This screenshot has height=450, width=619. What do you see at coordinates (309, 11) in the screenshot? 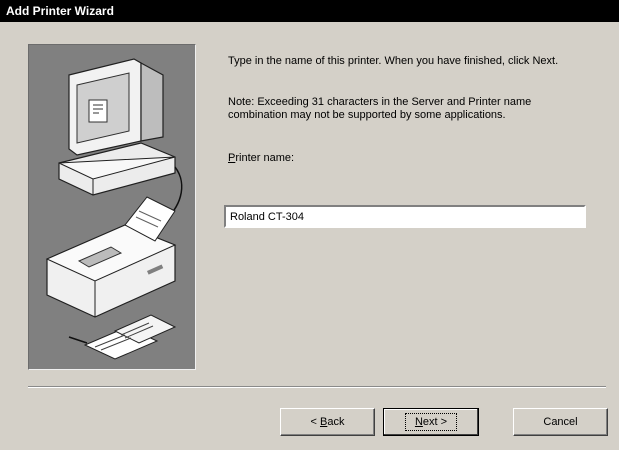
I see `title-bar: Add Printer Wizard` at bounding box center [309, 11].